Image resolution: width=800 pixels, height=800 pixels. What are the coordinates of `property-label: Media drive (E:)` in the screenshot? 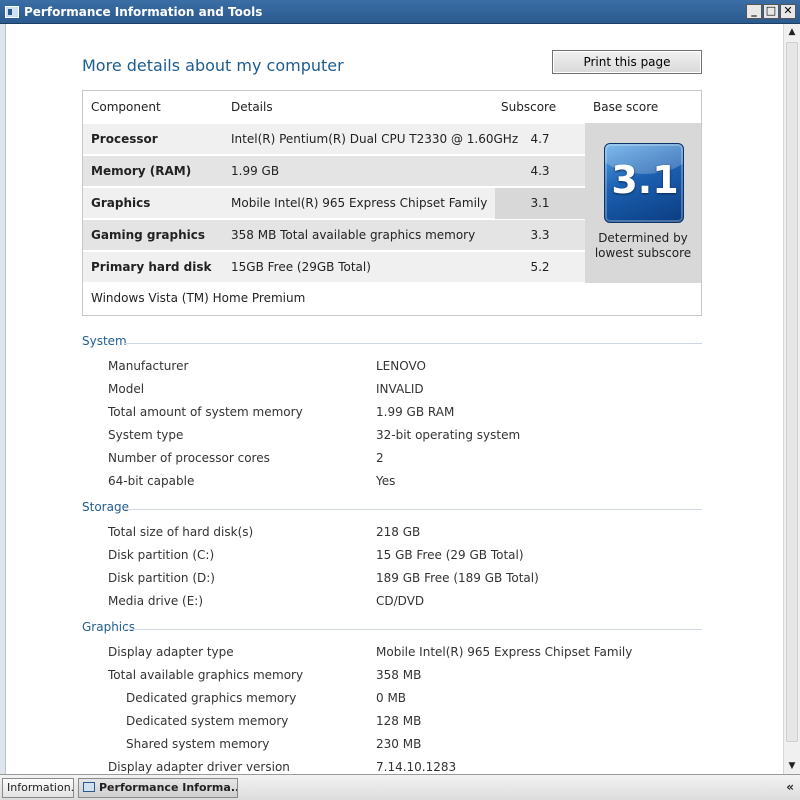 It's located at (156, 601).